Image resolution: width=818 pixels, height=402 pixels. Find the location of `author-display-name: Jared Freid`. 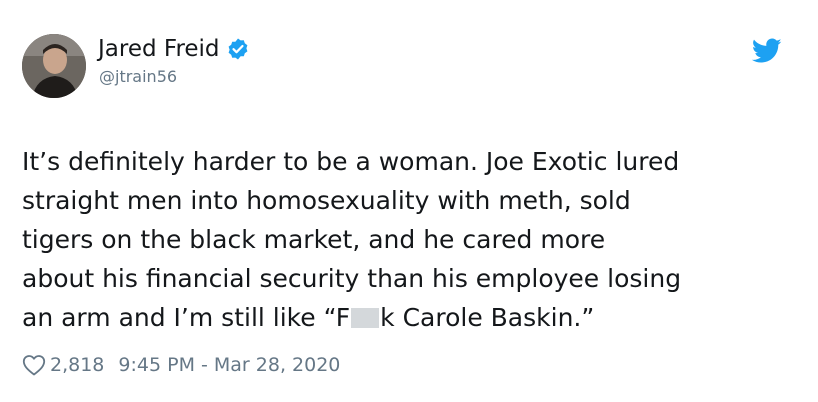

author-display-name: Jared Freid is located at coordinates (159, 49).